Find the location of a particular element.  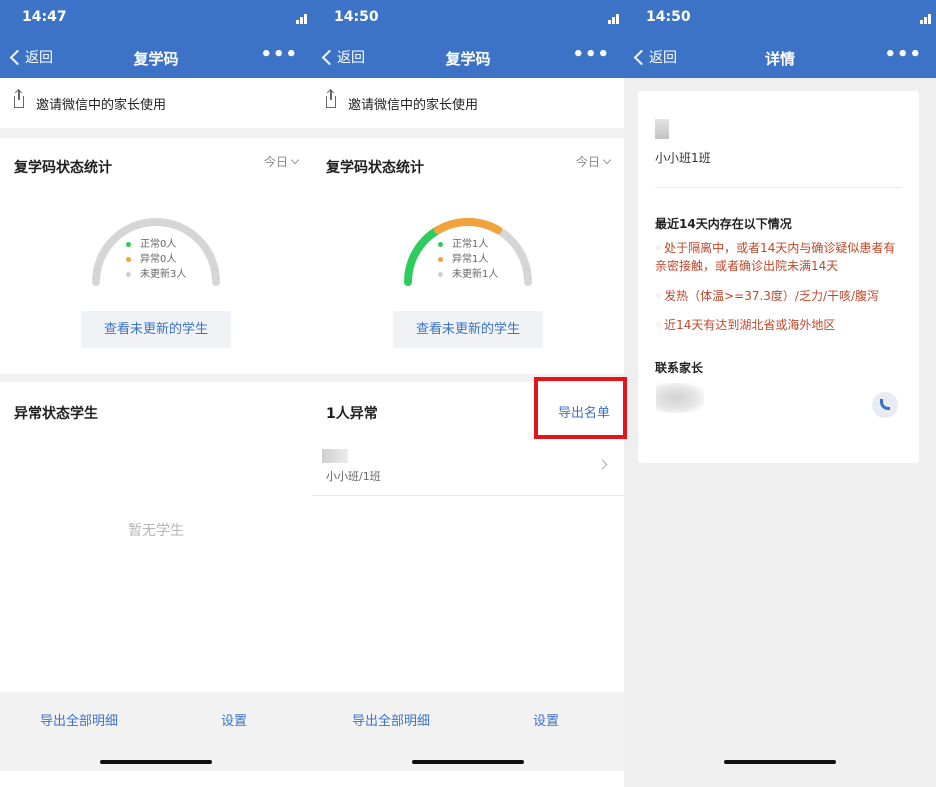

legend-abnormal-label: 异常1人 is located at coordinates (470, 259).